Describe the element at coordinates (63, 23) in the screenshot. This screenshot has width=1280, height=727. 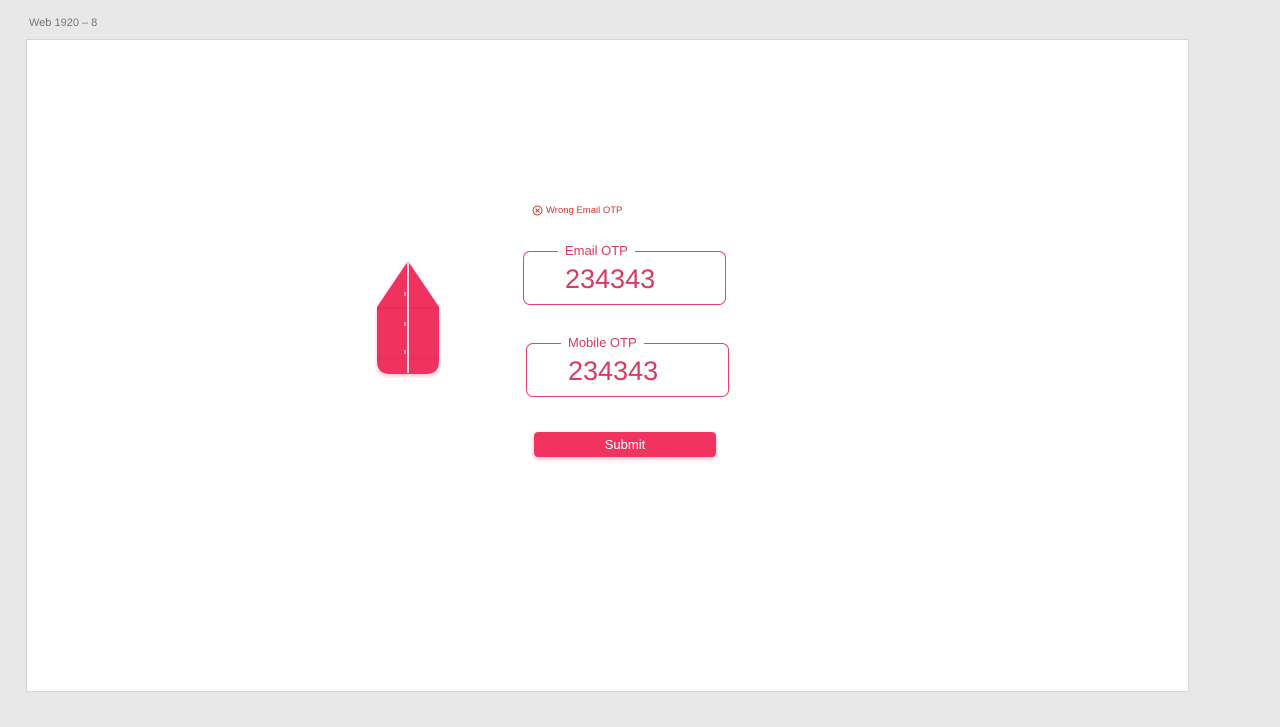
I see `artboard-label: Web 1920 – 8` at that location.